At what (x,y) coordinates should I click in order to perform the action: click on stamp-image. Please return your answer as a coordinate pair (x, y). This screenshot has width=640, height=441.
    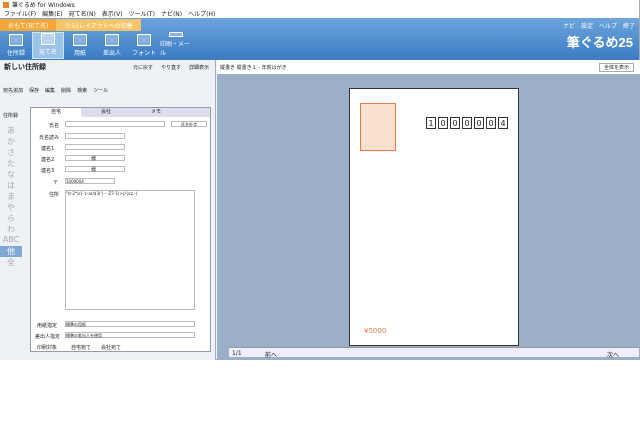
    Looking at the image, I should click on (378, 127).